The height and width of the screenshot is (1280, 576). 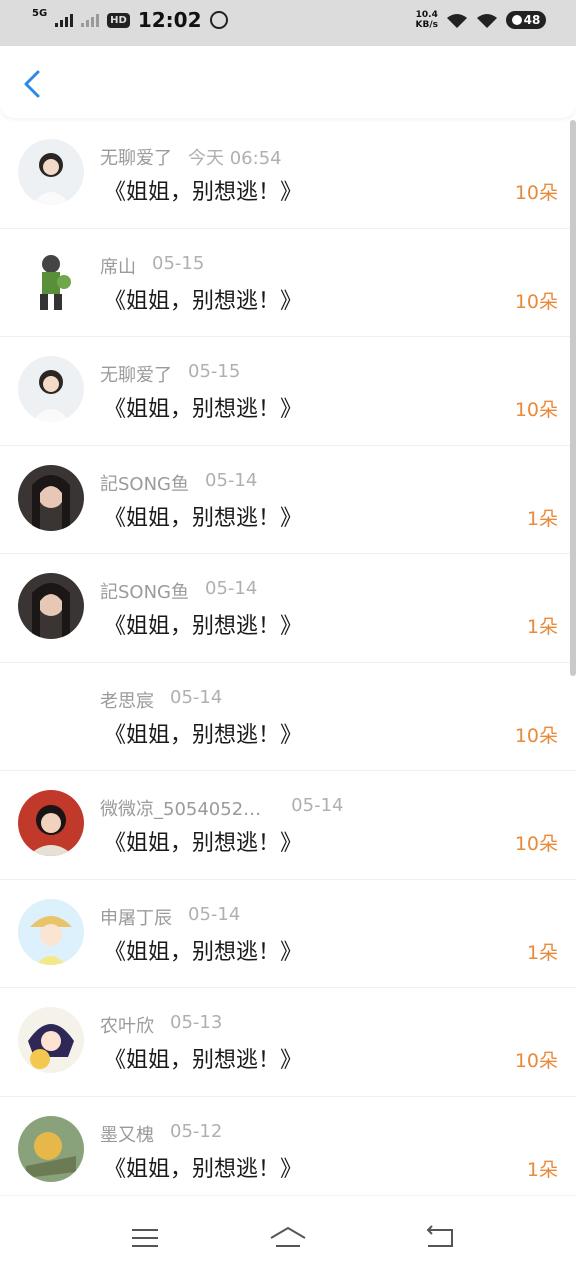 I want to click on menu-icon, so click(x=145, y=1238).